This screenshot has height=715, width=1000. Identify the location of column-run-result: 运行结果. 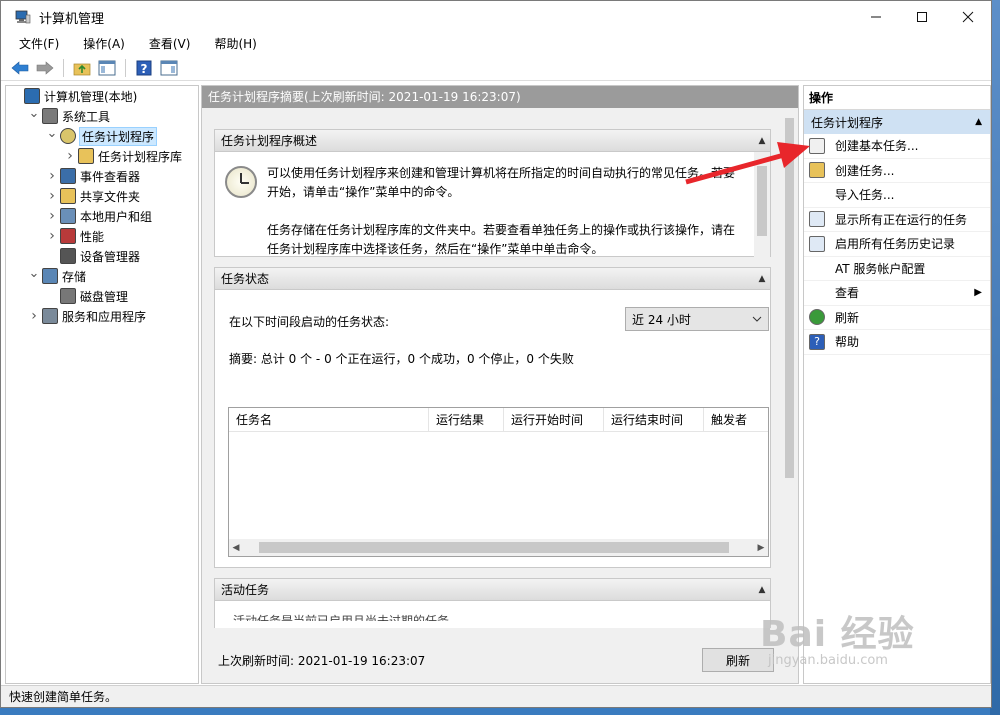
(466, 419).